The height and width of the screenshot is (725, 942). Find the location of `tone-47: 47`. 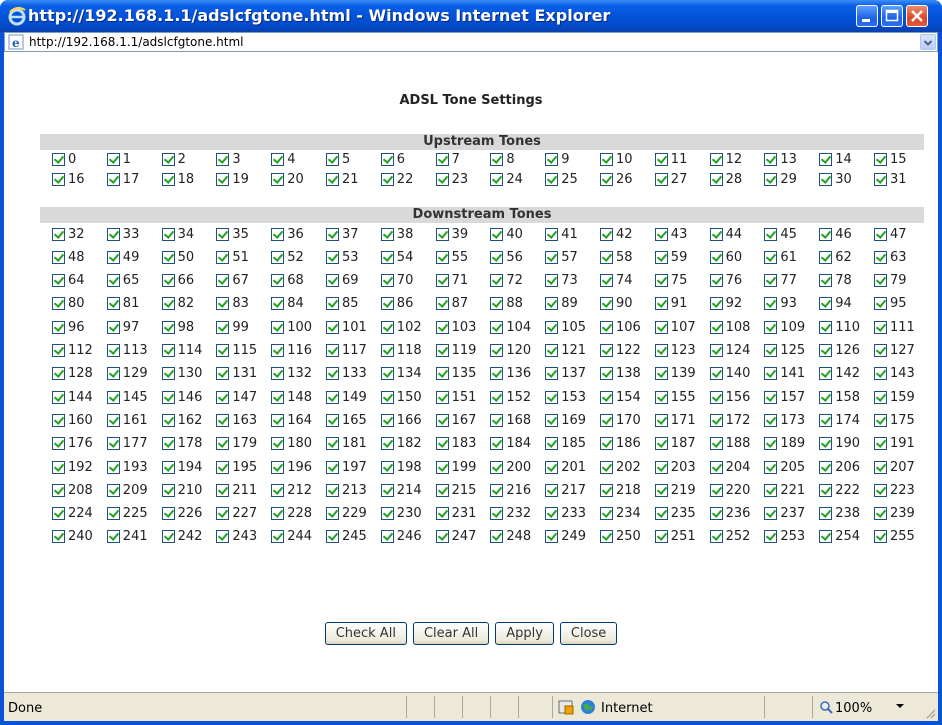

tone-47: 47 is located at coordinates (890, 234).